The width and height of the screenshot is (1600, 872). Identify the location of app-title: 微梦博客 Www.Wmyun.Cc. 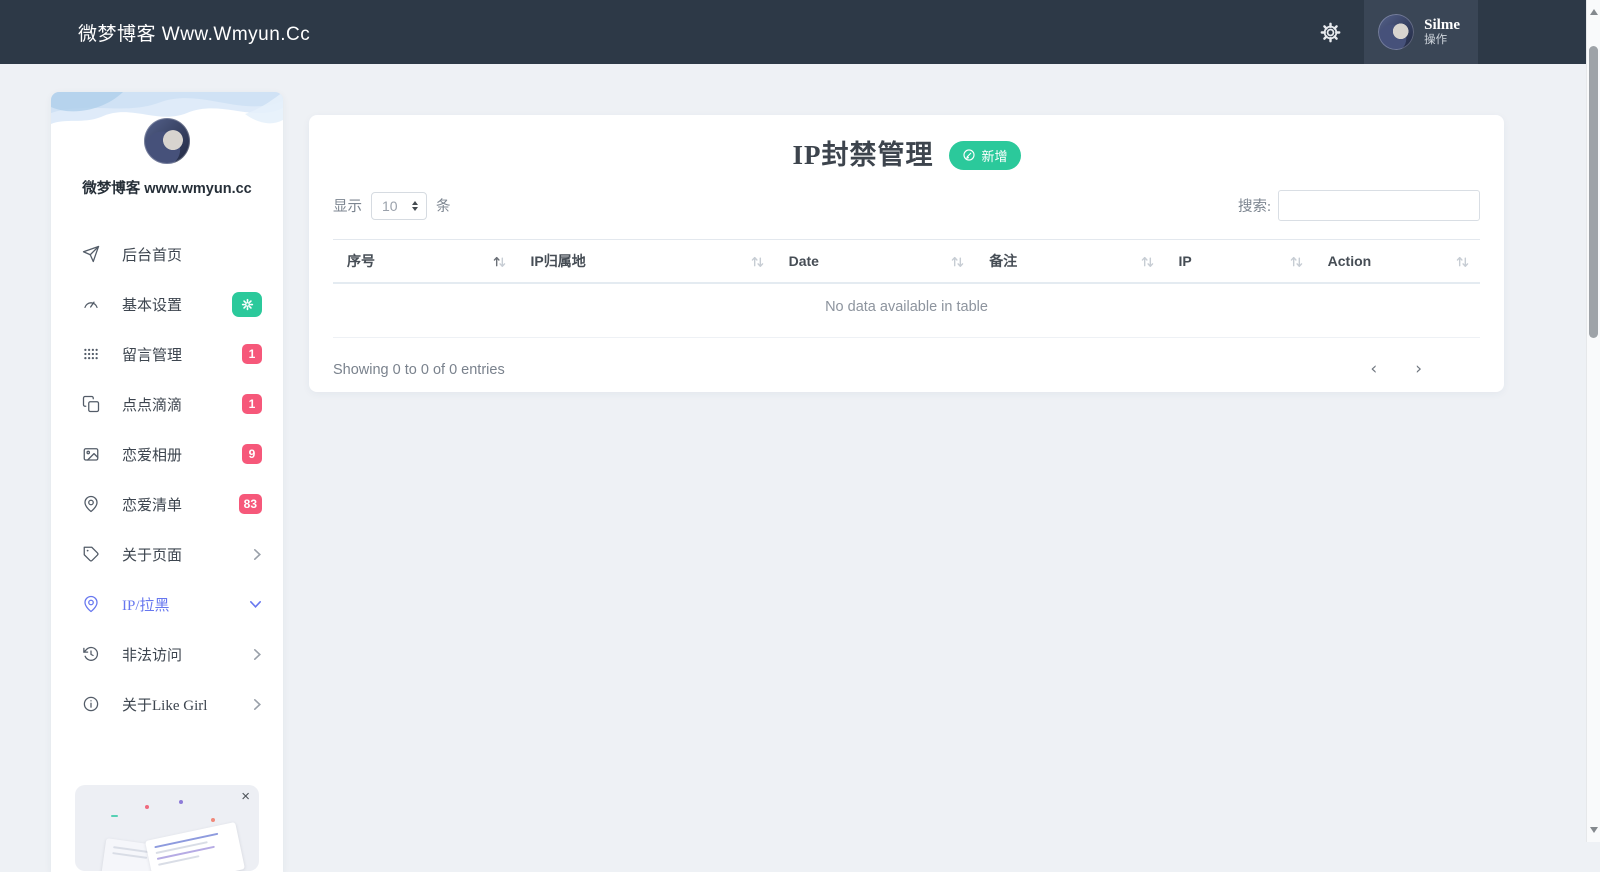
(194, 34).